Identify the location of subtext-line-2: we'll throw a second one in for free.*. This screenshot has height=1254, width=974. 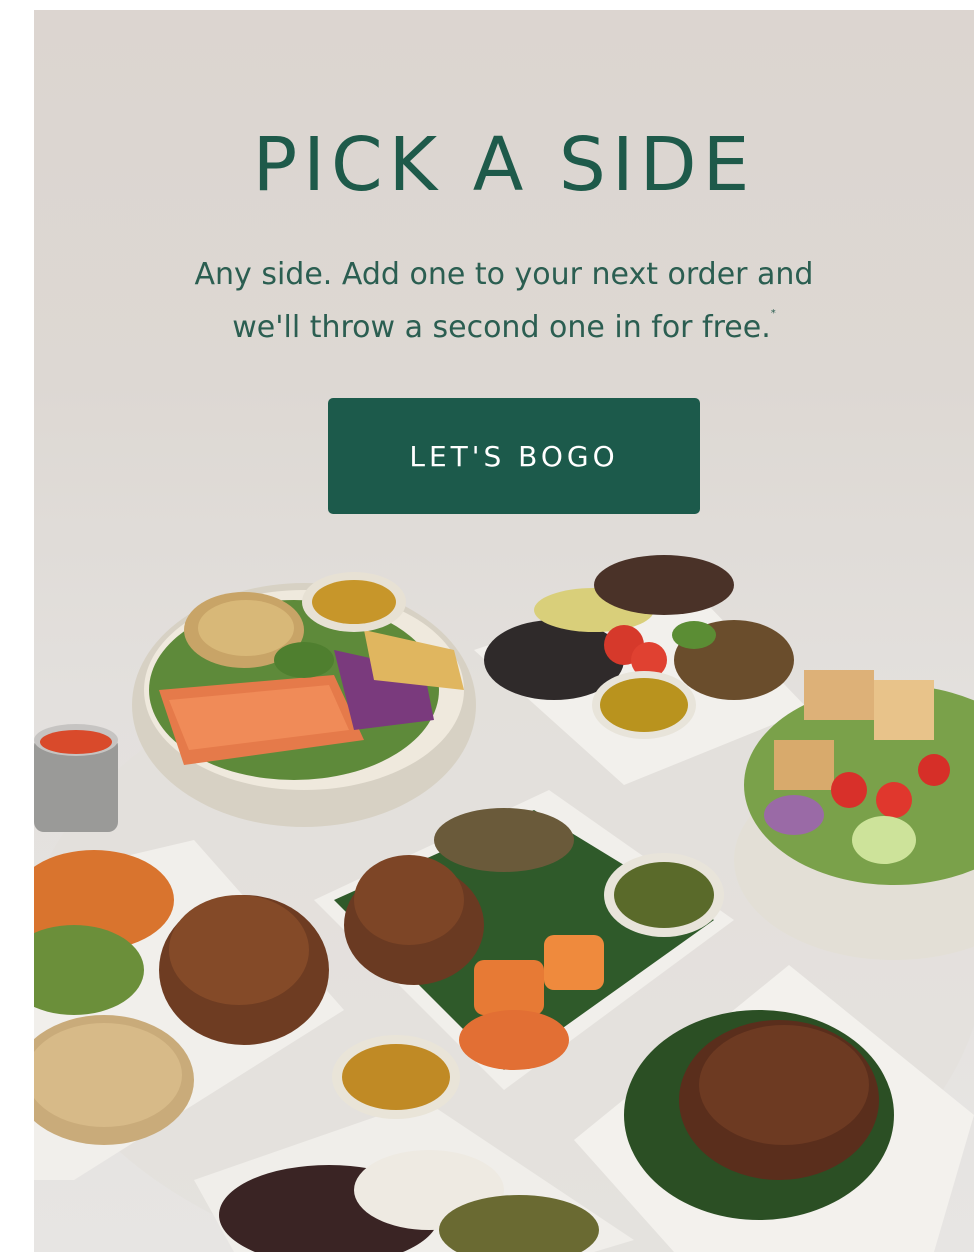
(504, 326).